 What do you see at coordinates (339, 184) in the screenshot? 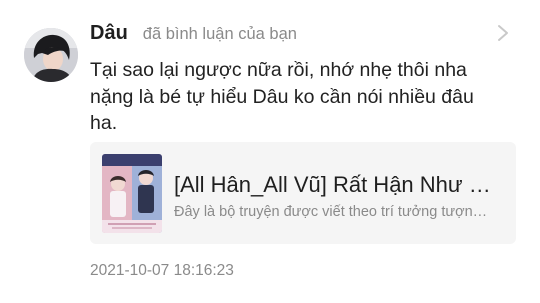
I see `story-title: [All Hân_All Vũ] Rất Hận Như Rất Yêu` at bounding box center [339, 184].